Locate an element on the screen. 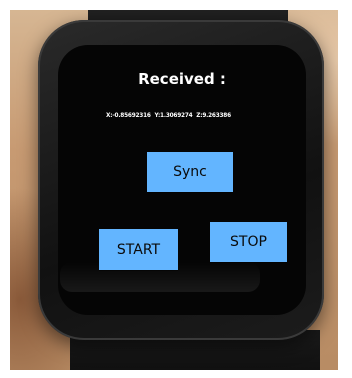 The height and width of the screenshot is (378, 352). image-border-top is located at coordinates (176, 5).